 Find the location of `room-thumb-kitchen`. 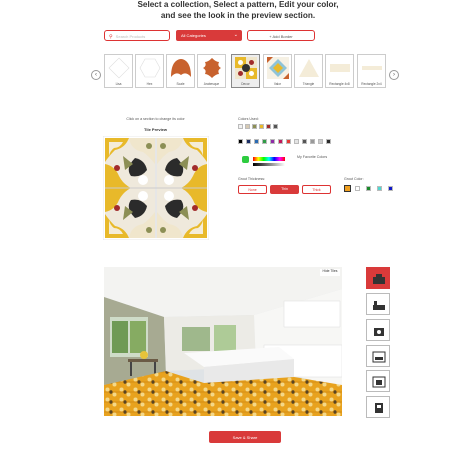

room-thumb-kitchen is located at coordinates (378, 278).